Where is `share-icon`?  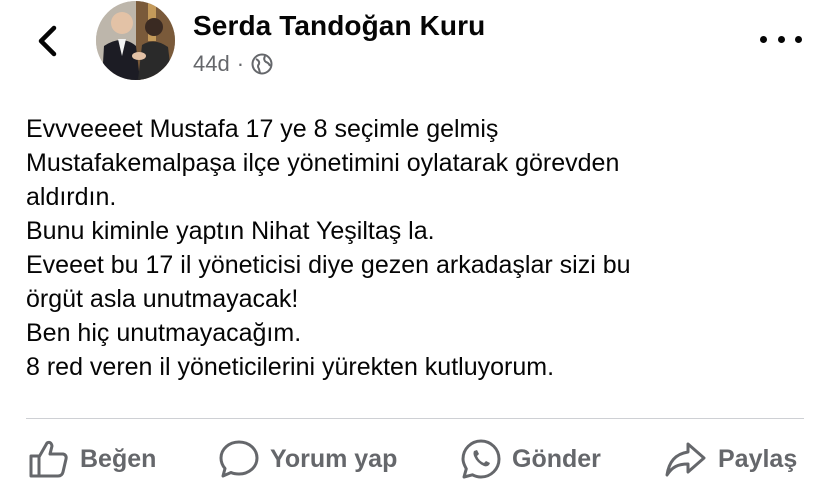
share-icon is located at coordinates (685, 459).